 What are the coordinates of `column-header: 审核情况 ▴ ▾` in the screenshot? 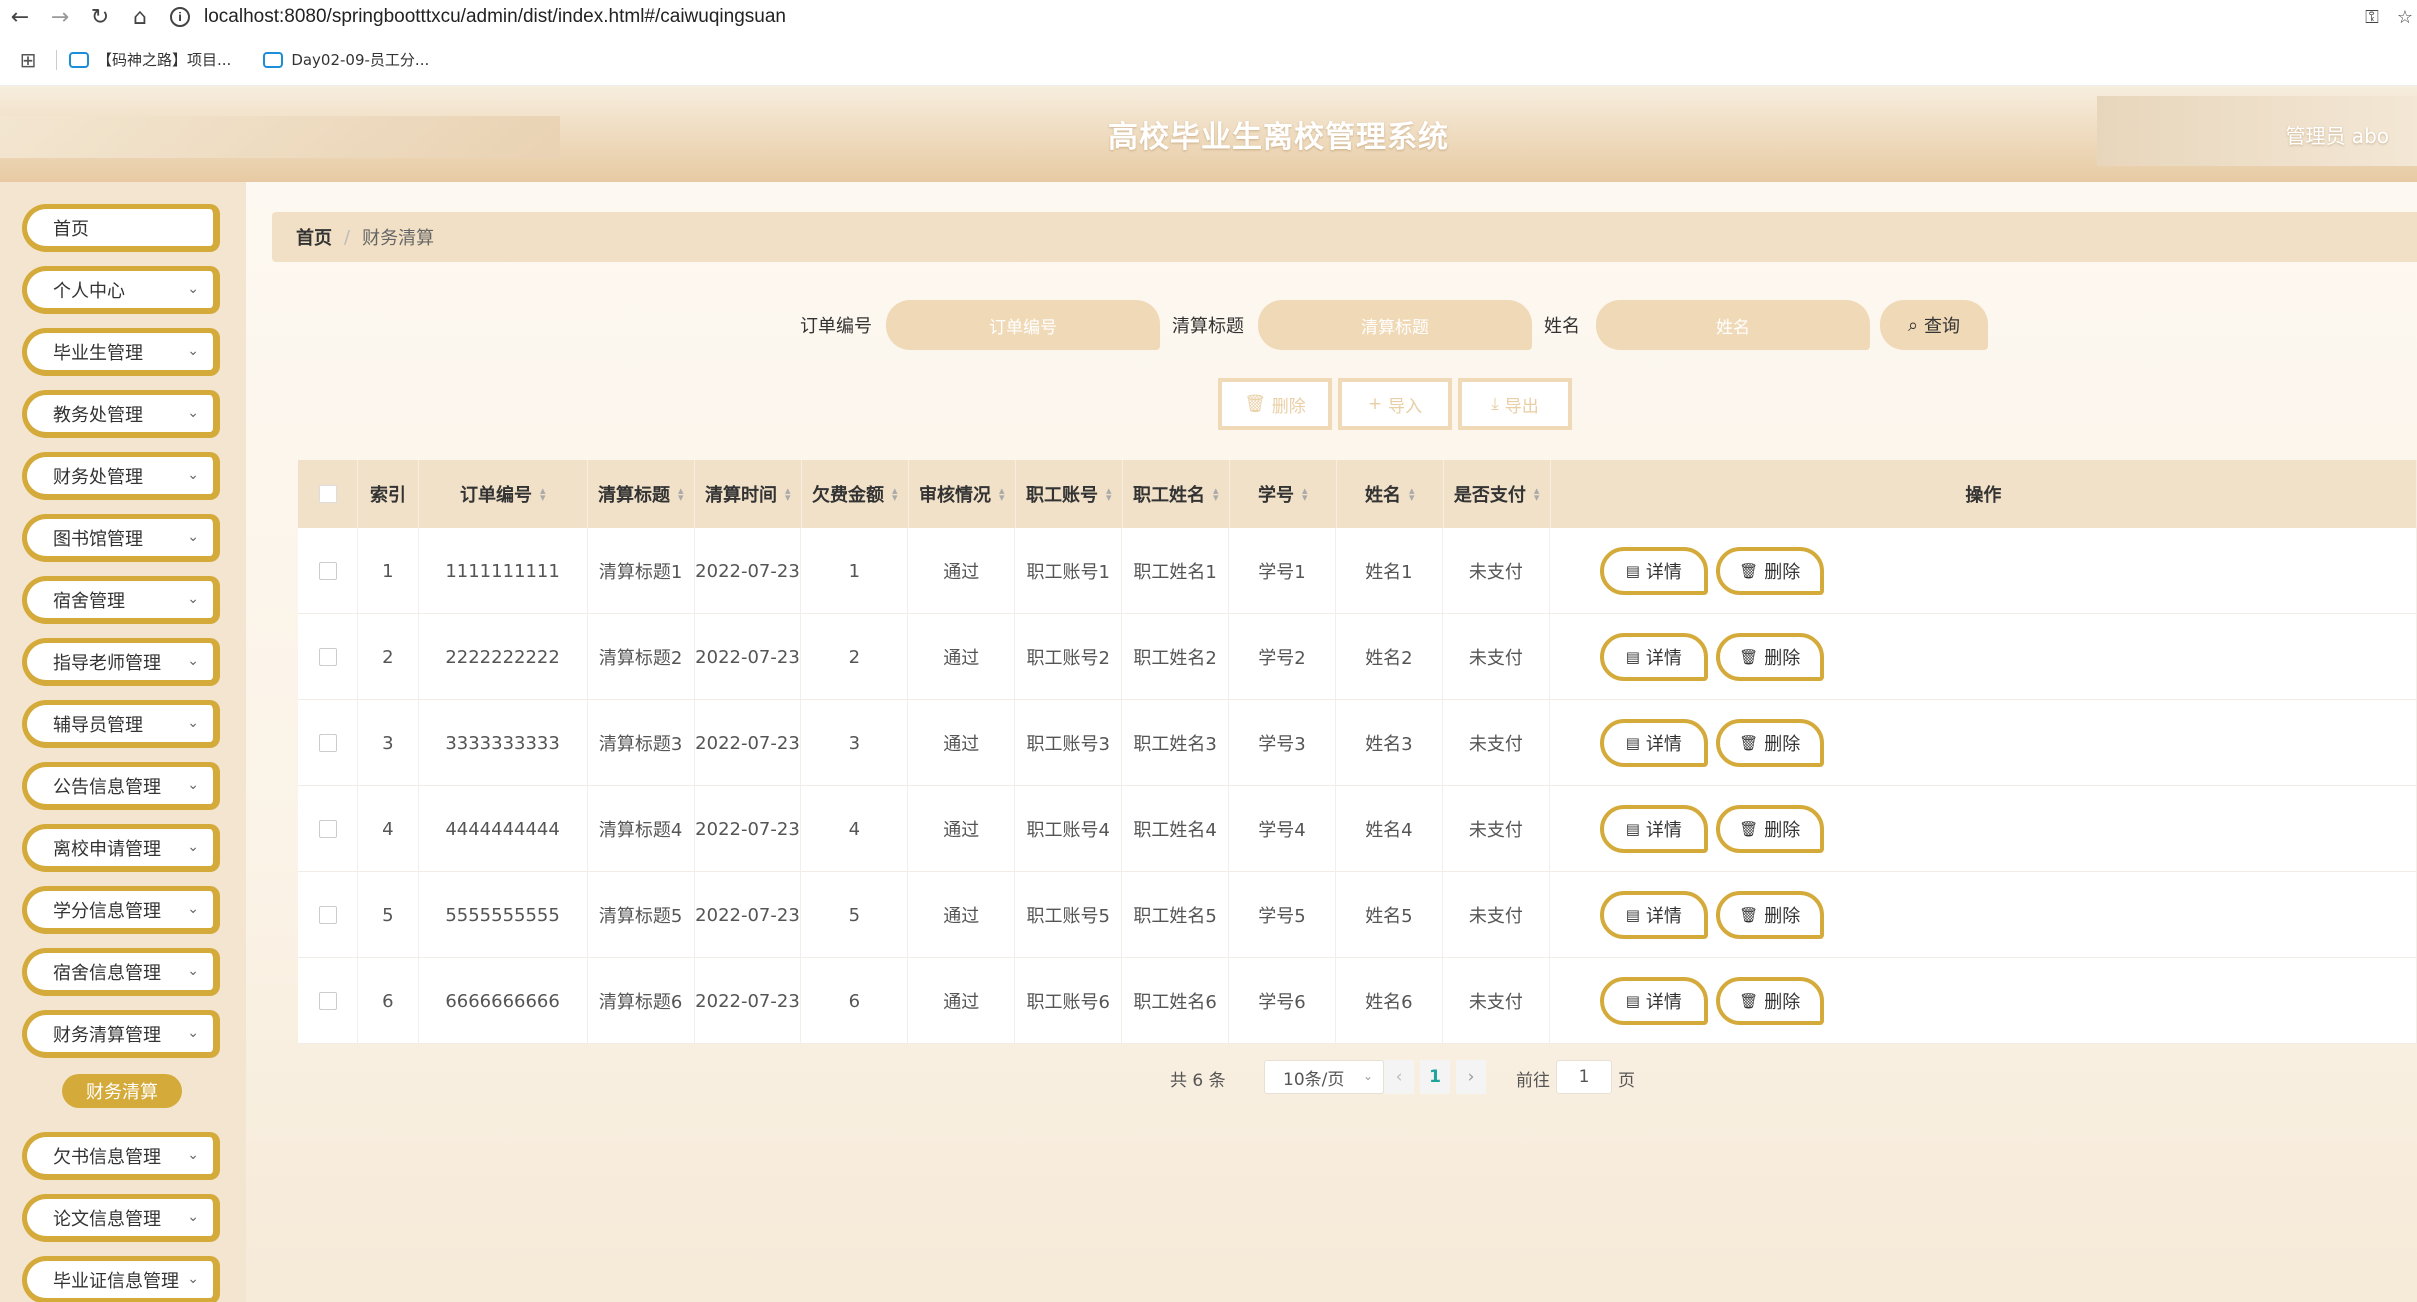 It's located at (962, 494).